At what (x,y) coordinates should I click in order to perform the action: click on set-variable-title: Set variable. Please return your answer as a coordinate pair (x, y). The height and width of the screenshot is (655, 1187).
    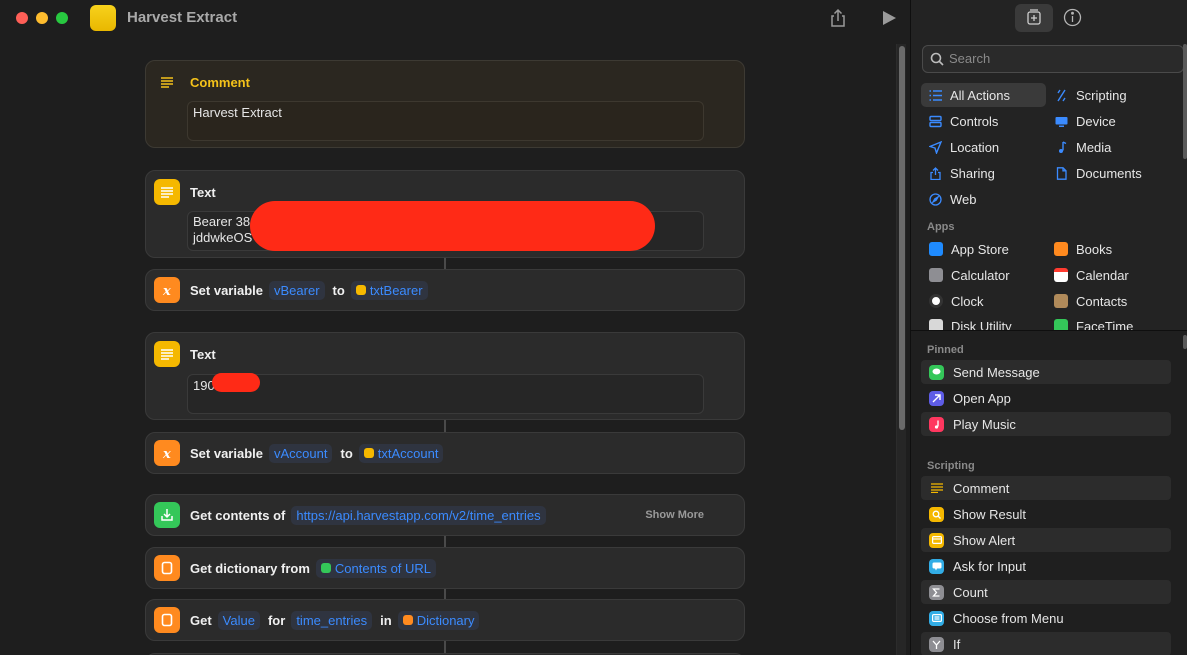
    Looking at the image, I should click on (226, 290).